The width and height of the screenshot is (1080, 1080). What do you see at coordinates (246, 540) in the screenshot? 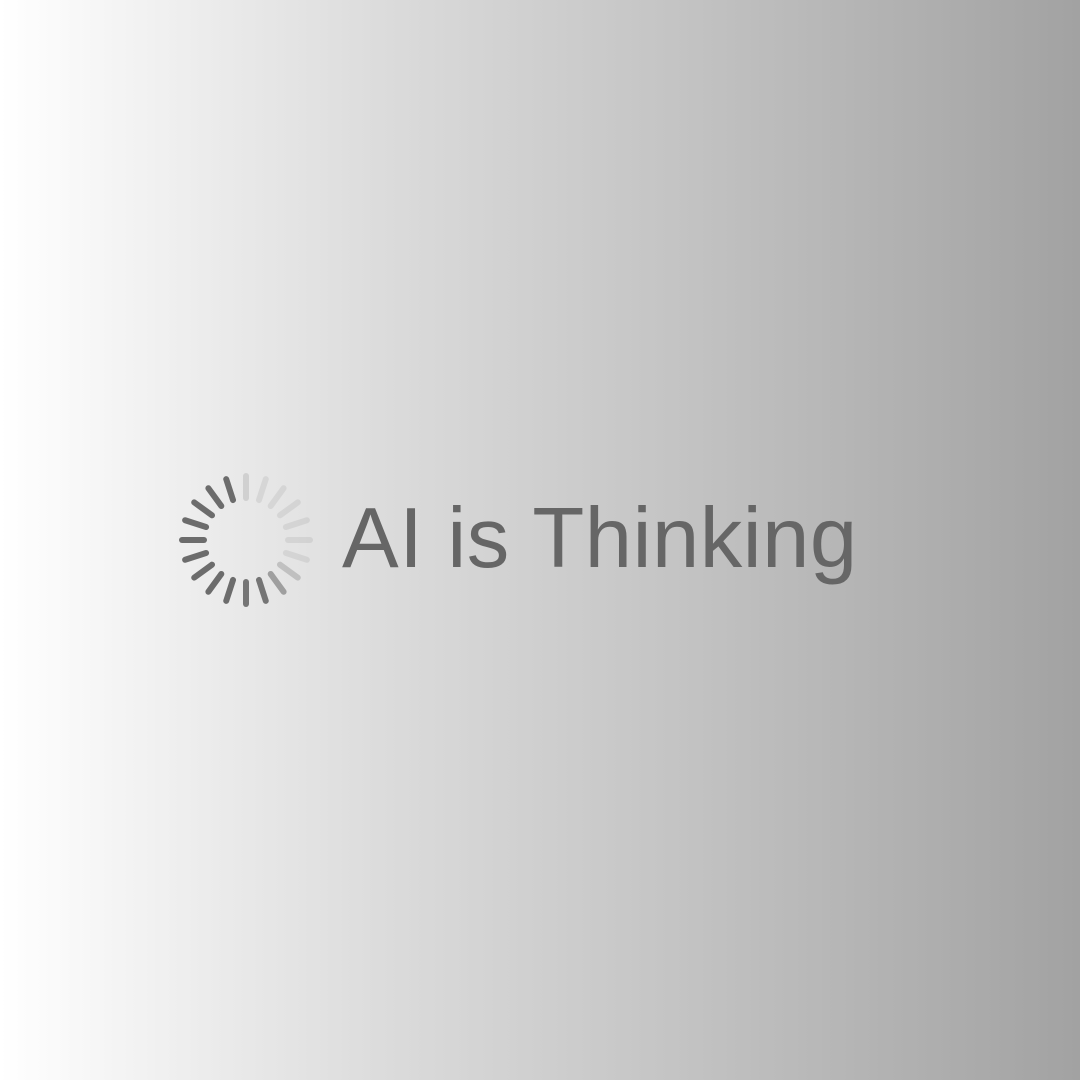
I see `loading-spinner-icon` at bounding box center [246, 540].